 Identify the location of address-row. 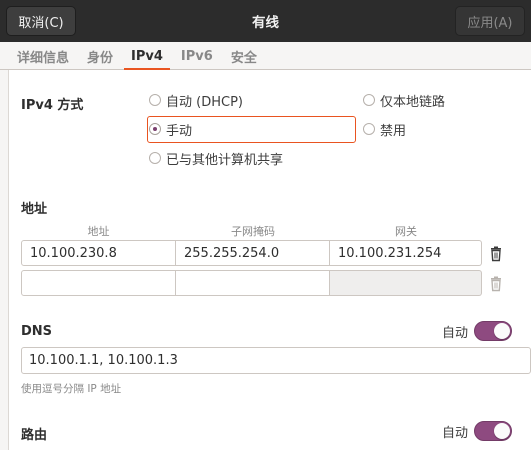
(251, 283).